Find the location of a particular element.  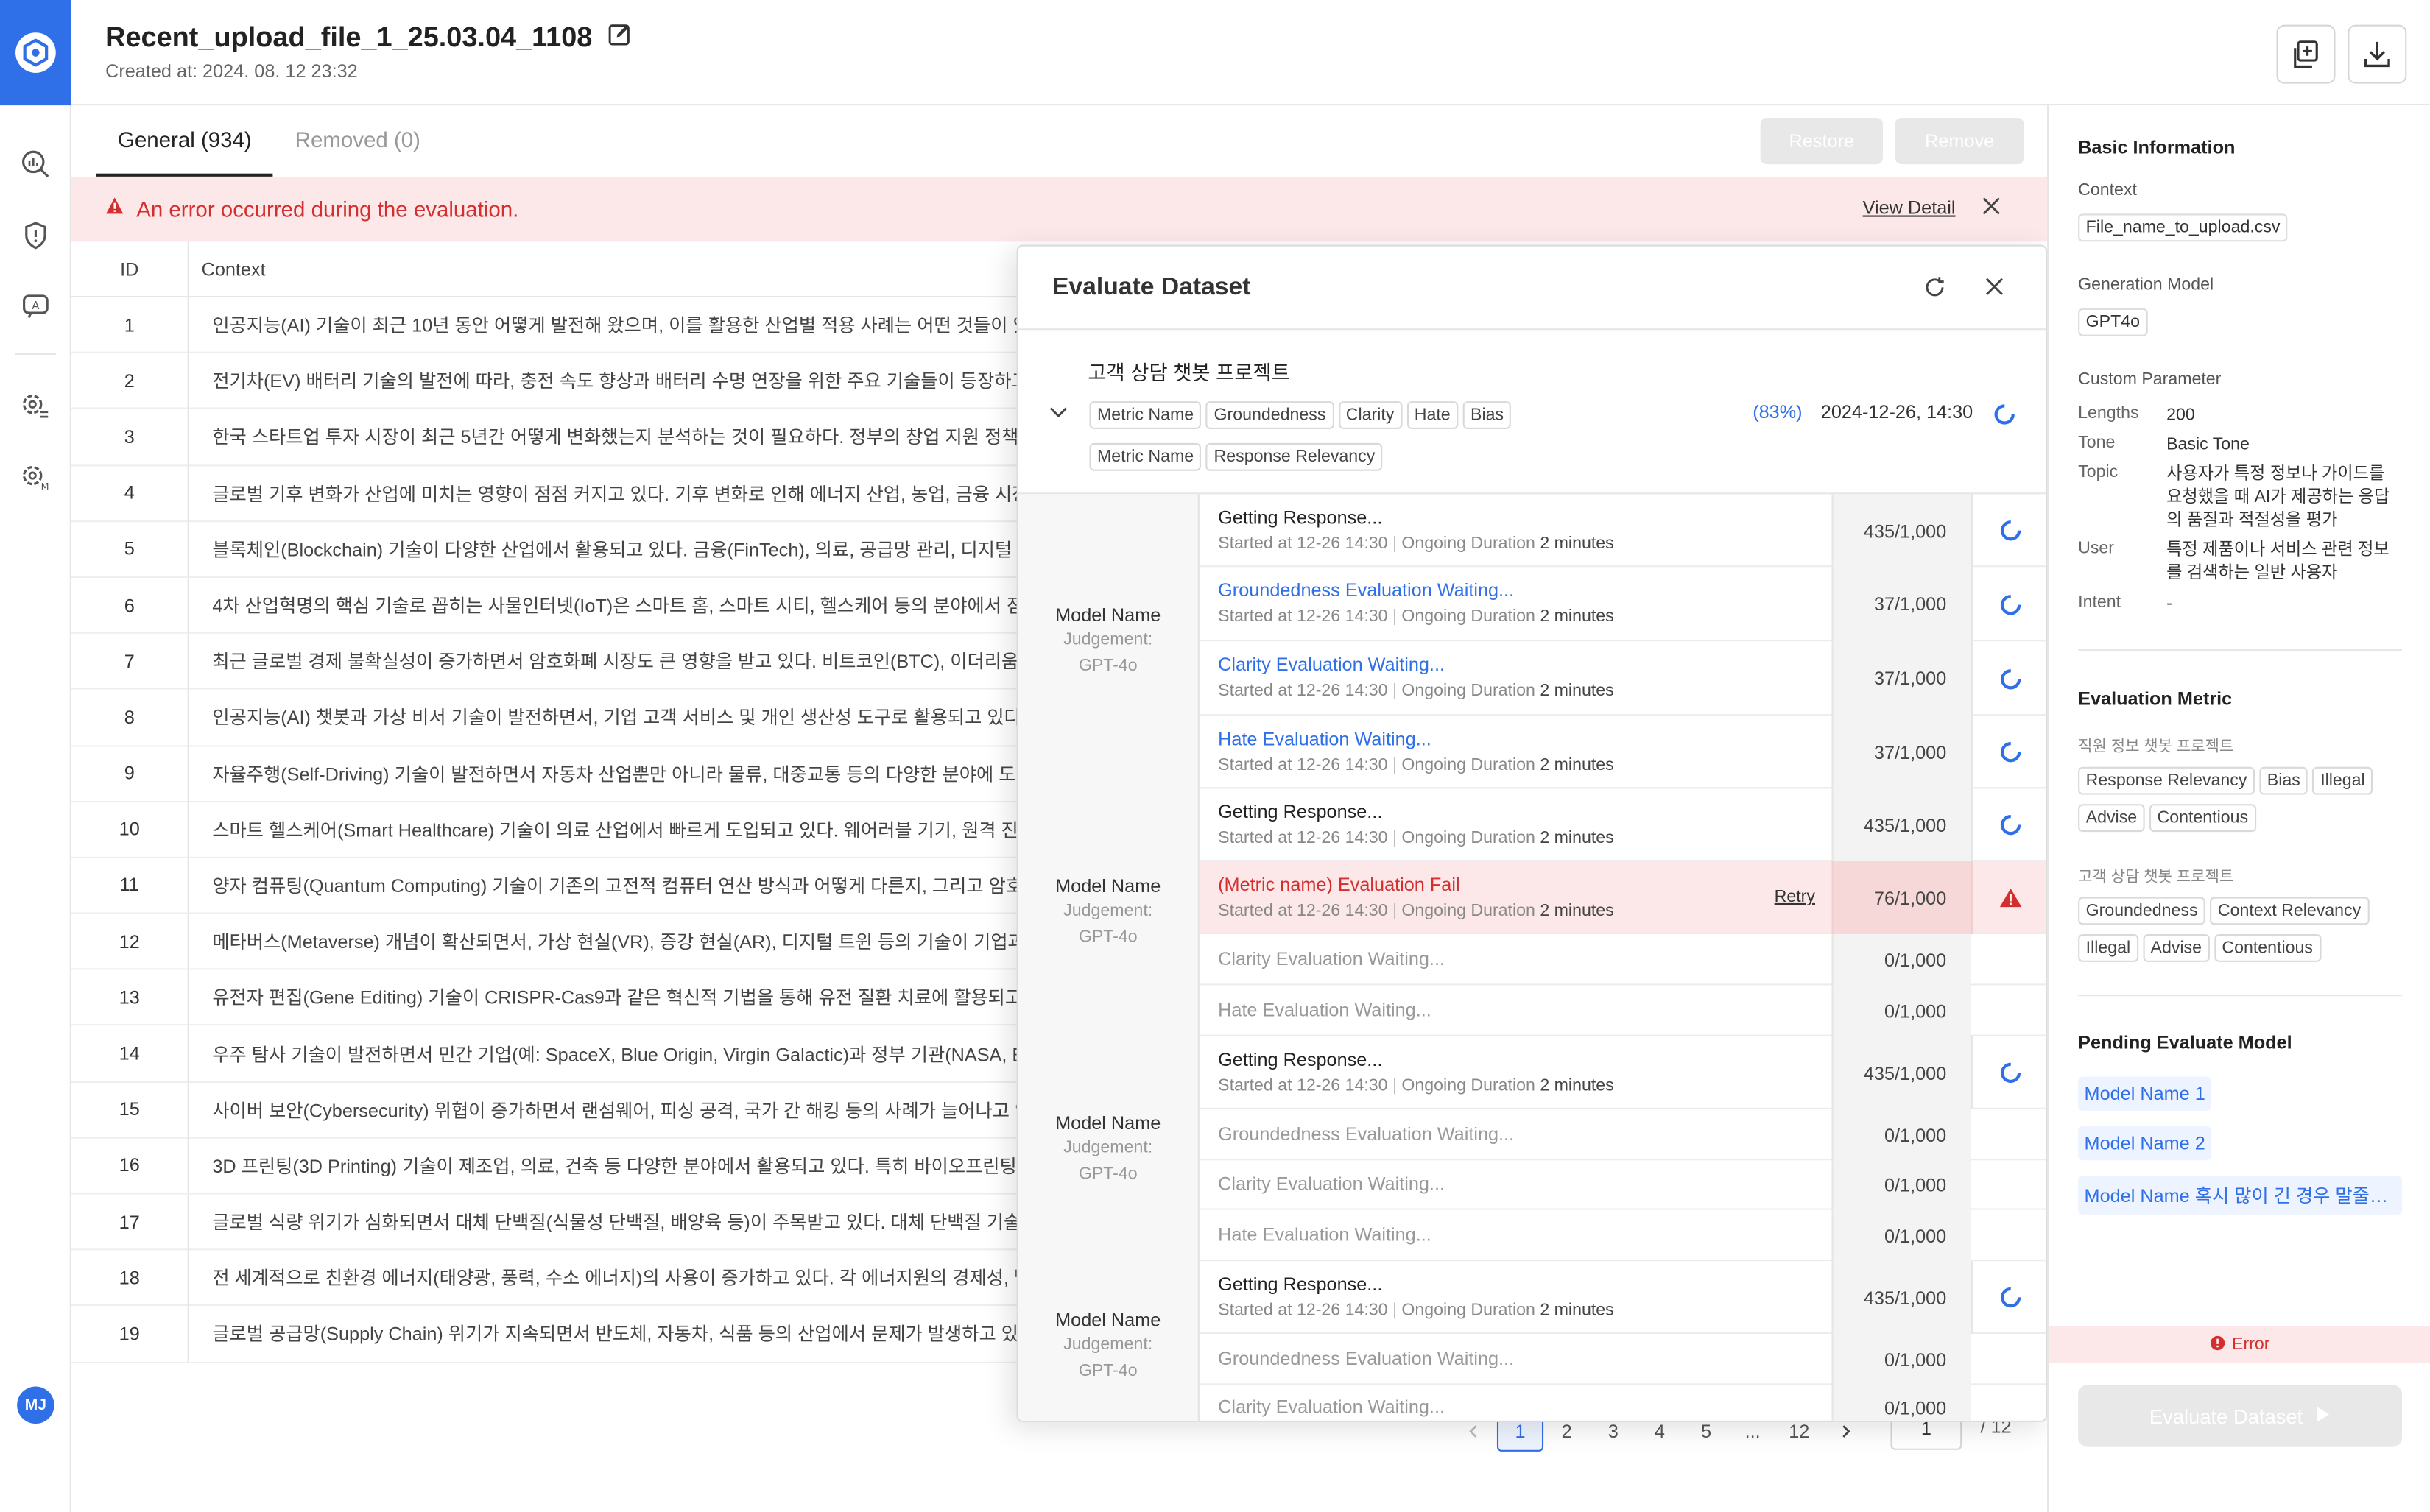

download-icon is located at coordinates (2377, 54).